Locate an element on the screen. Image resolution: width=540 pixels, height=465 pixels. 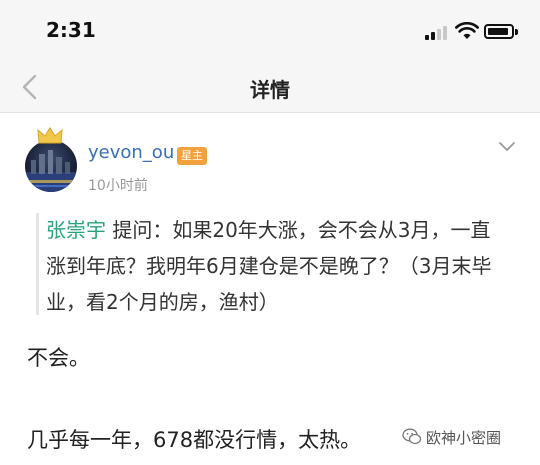
battery-level is located at coordinates (498, 31).